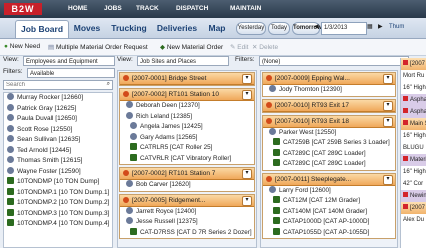 The image size is (426, 248). What do you see at coordinates (187, 233) in the screenshot?
I see `job-card-row: CAT-D7RSS [CAT D 7R Series 2 Dozer]` at bounding box center [187, 233].